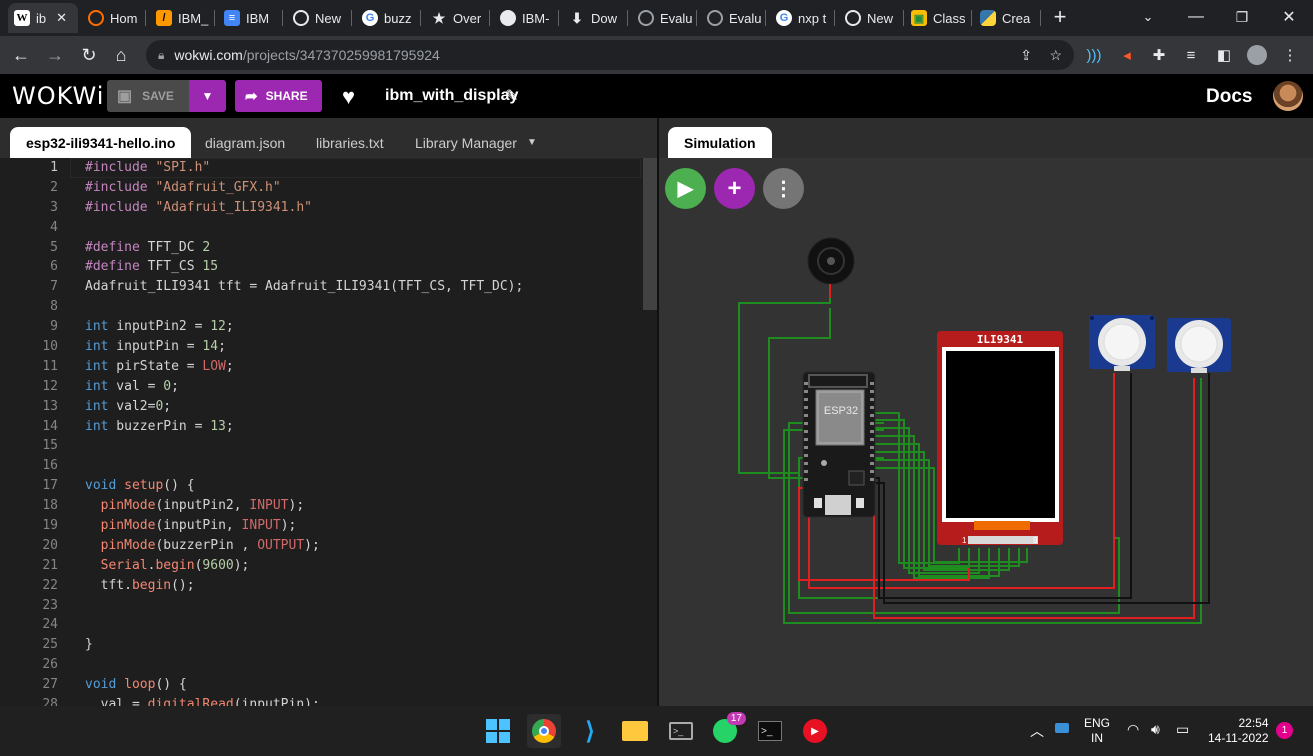  Describe the element at coordinates (50, 446) in the screenshot. I see `line-number: 15` at that location.